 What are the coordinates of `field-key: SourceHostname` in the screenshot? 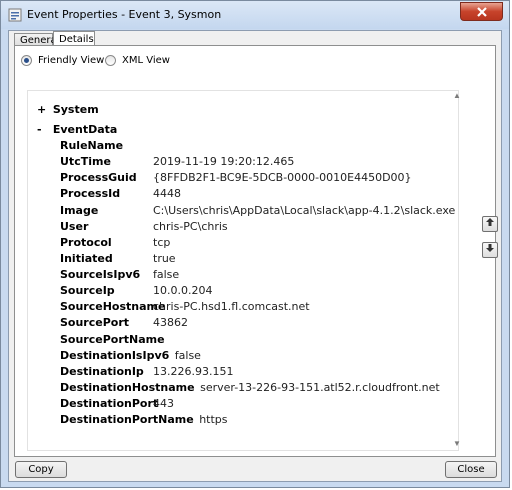 It's located at (113, 306).